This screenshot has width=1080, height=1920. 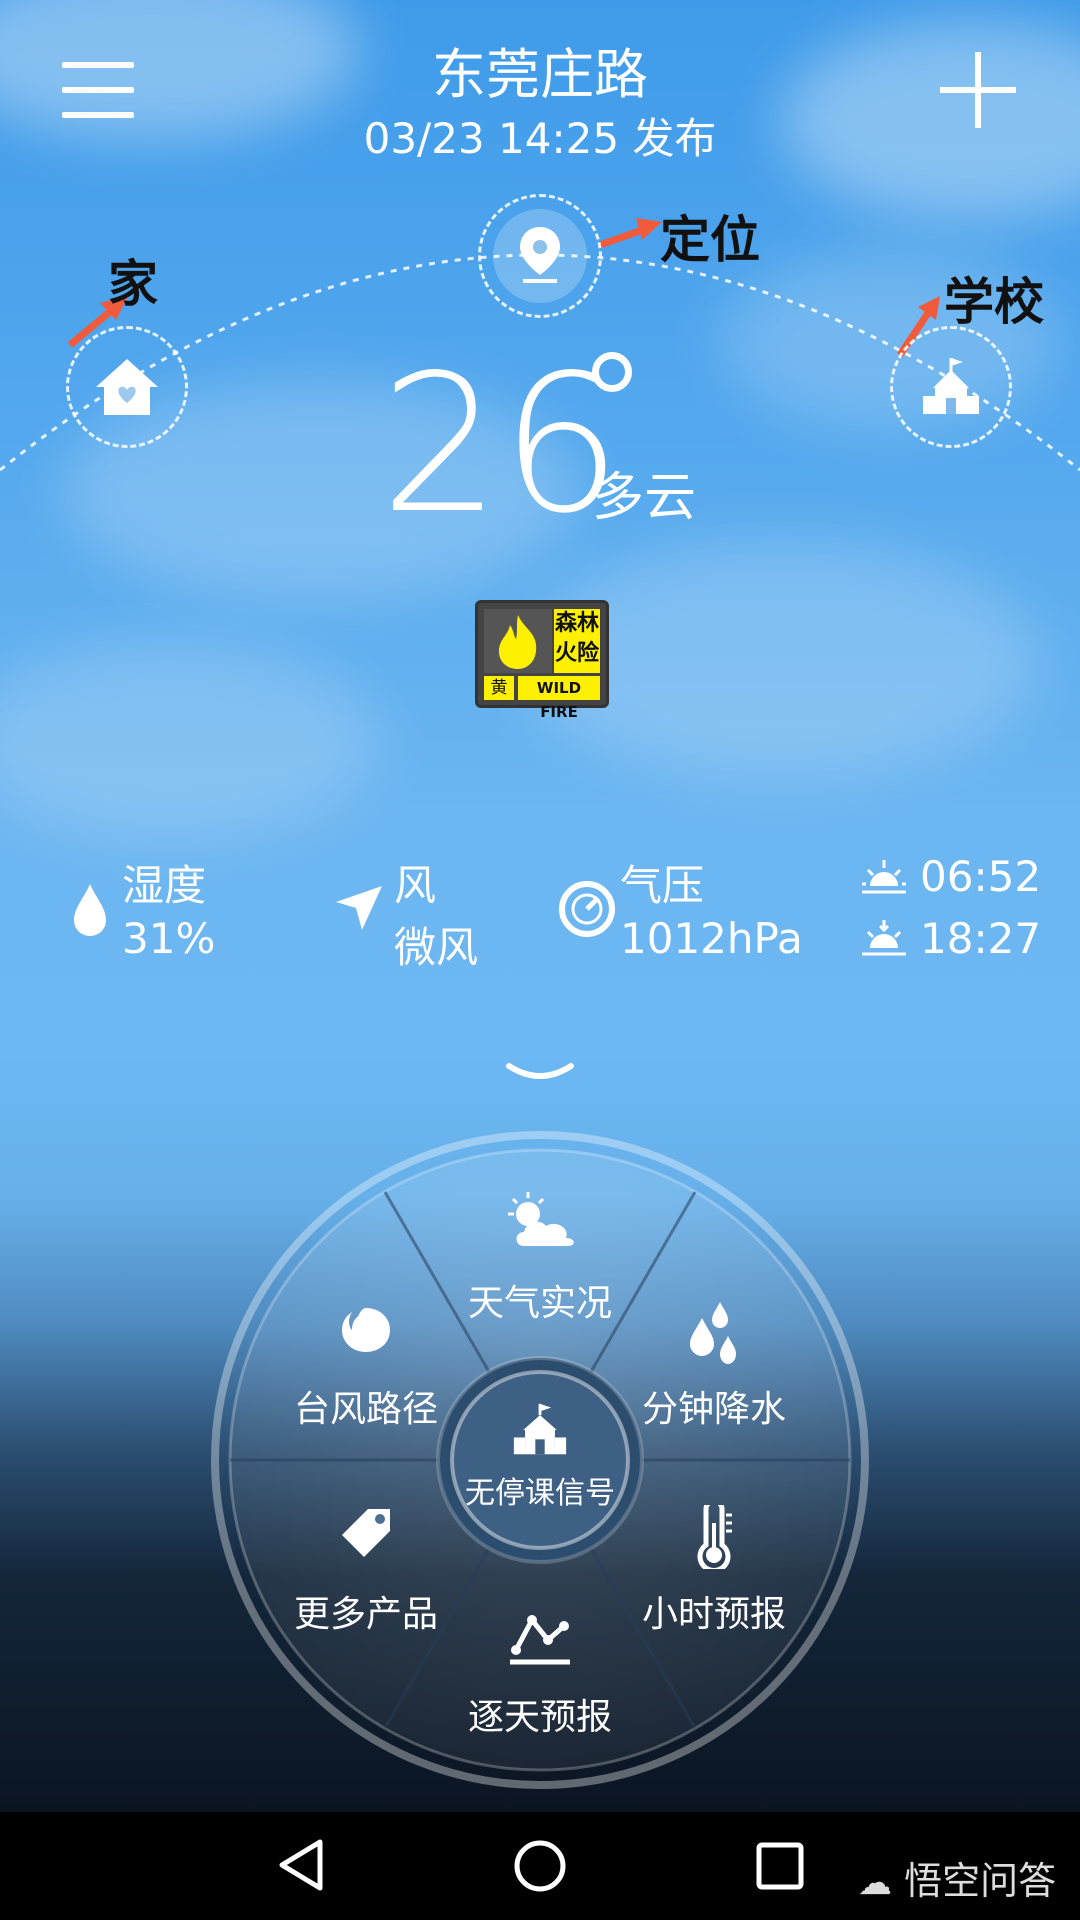 What do you see at coordinates (415, 885) in the screenshot?
I see `wind-label: 风` at bounding box center [415, 885].